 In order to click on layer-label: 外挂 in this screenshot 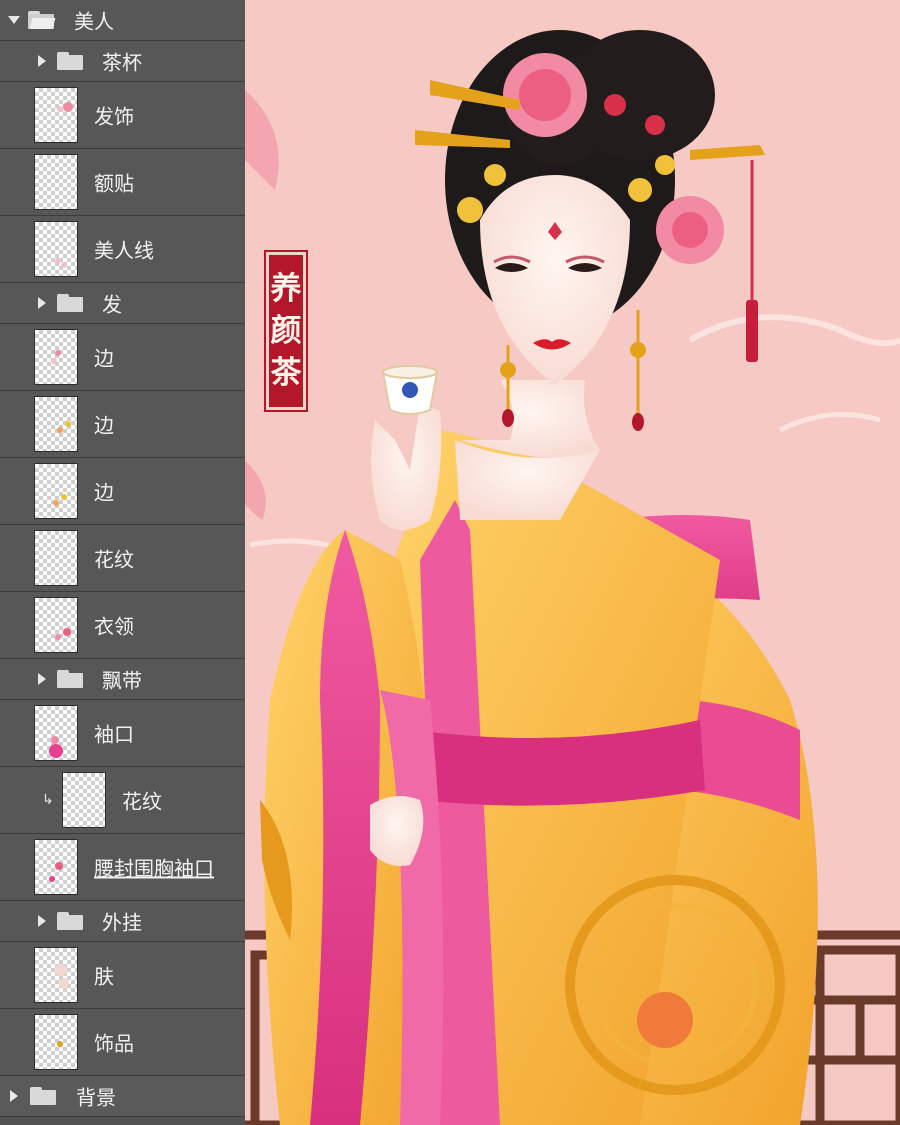, I will do `click(122, 922)`.